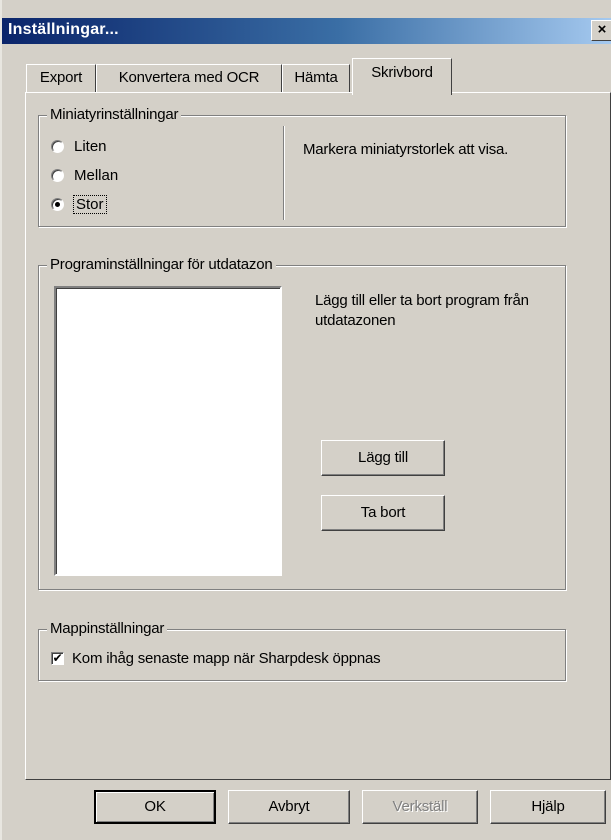 The width and height of the screenshot is (611, 840). I want to click on help-button: Hjälp, so click(548, 807).